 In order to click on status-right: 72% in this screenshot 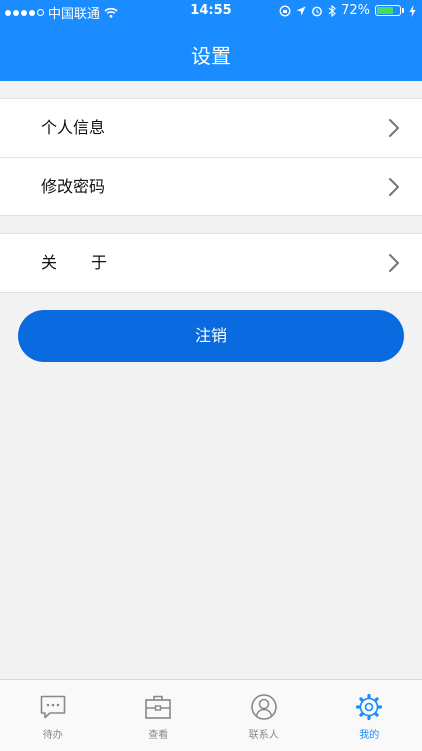, I will do `click(347, 10)`.